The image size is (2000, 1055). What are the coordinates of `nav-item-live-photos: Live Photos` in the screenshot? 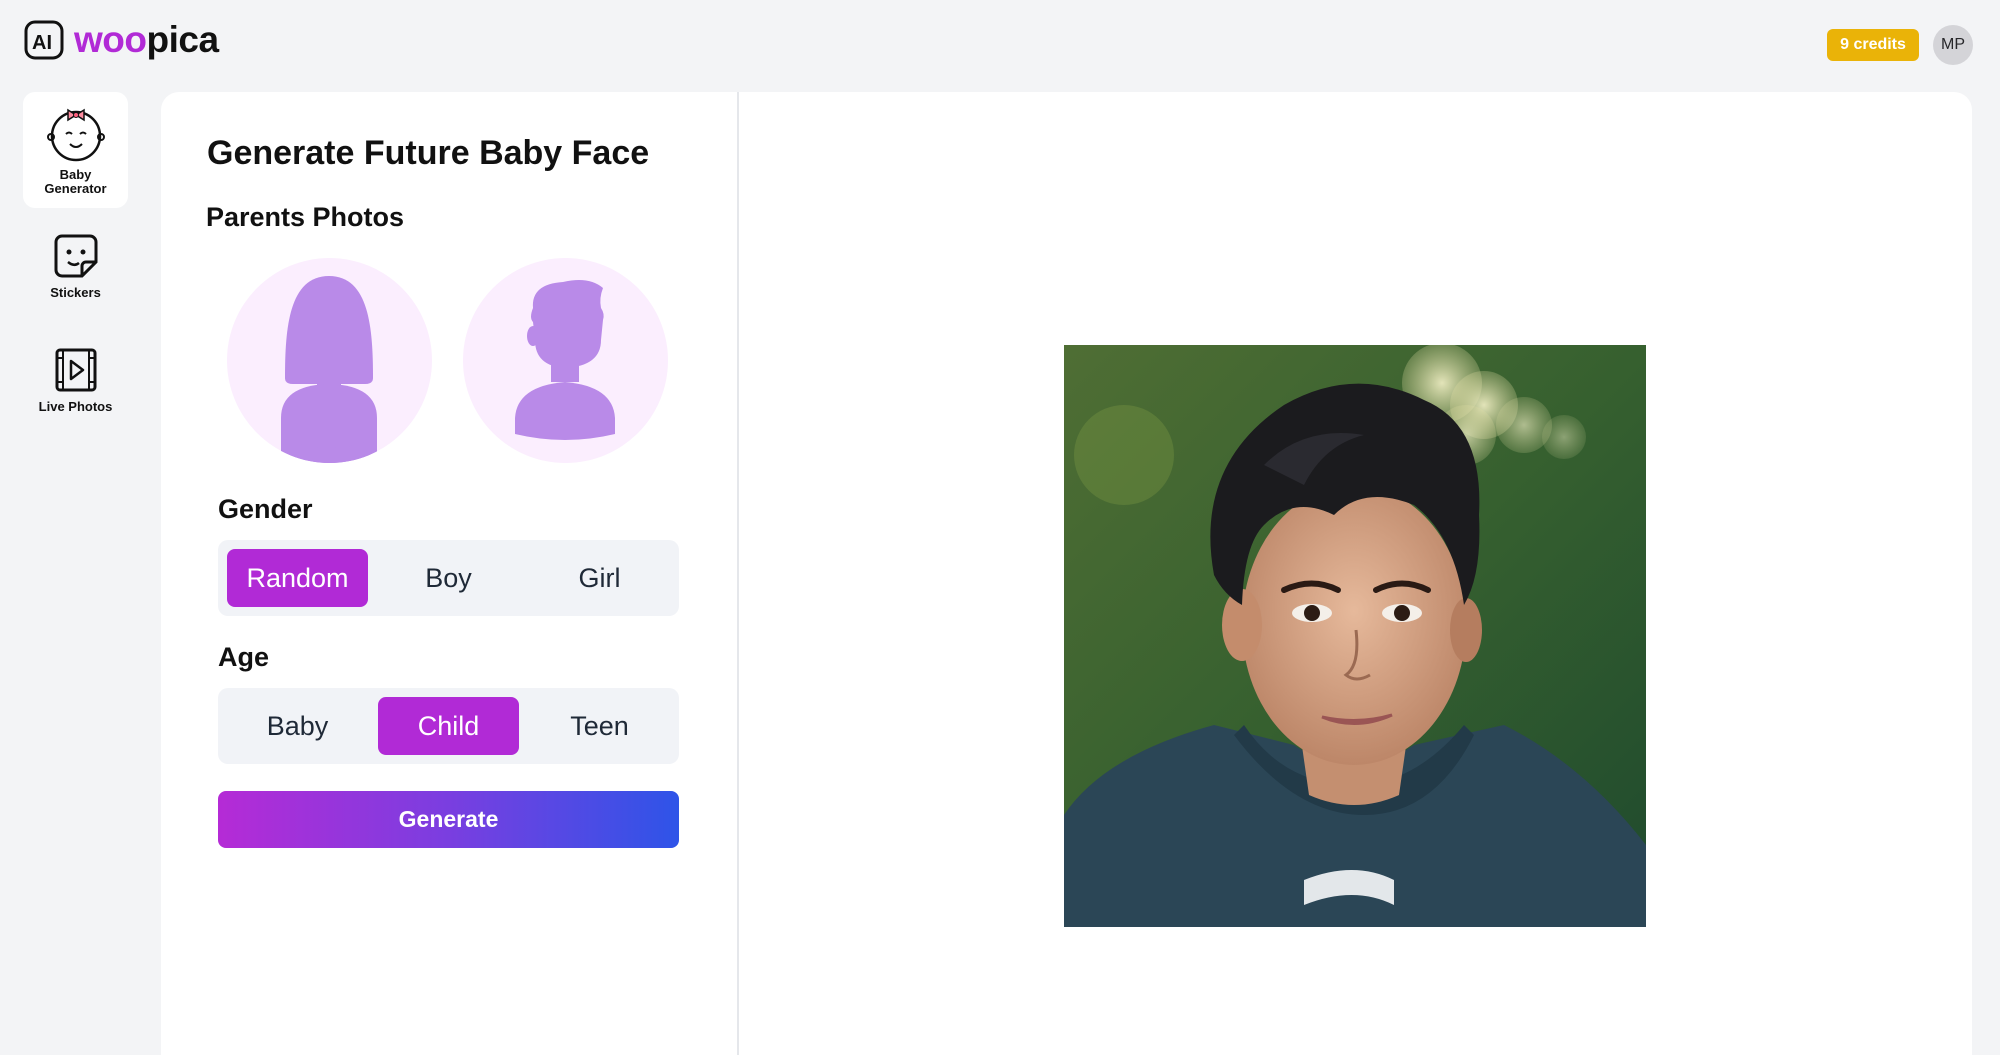 It's located at (75, 386).